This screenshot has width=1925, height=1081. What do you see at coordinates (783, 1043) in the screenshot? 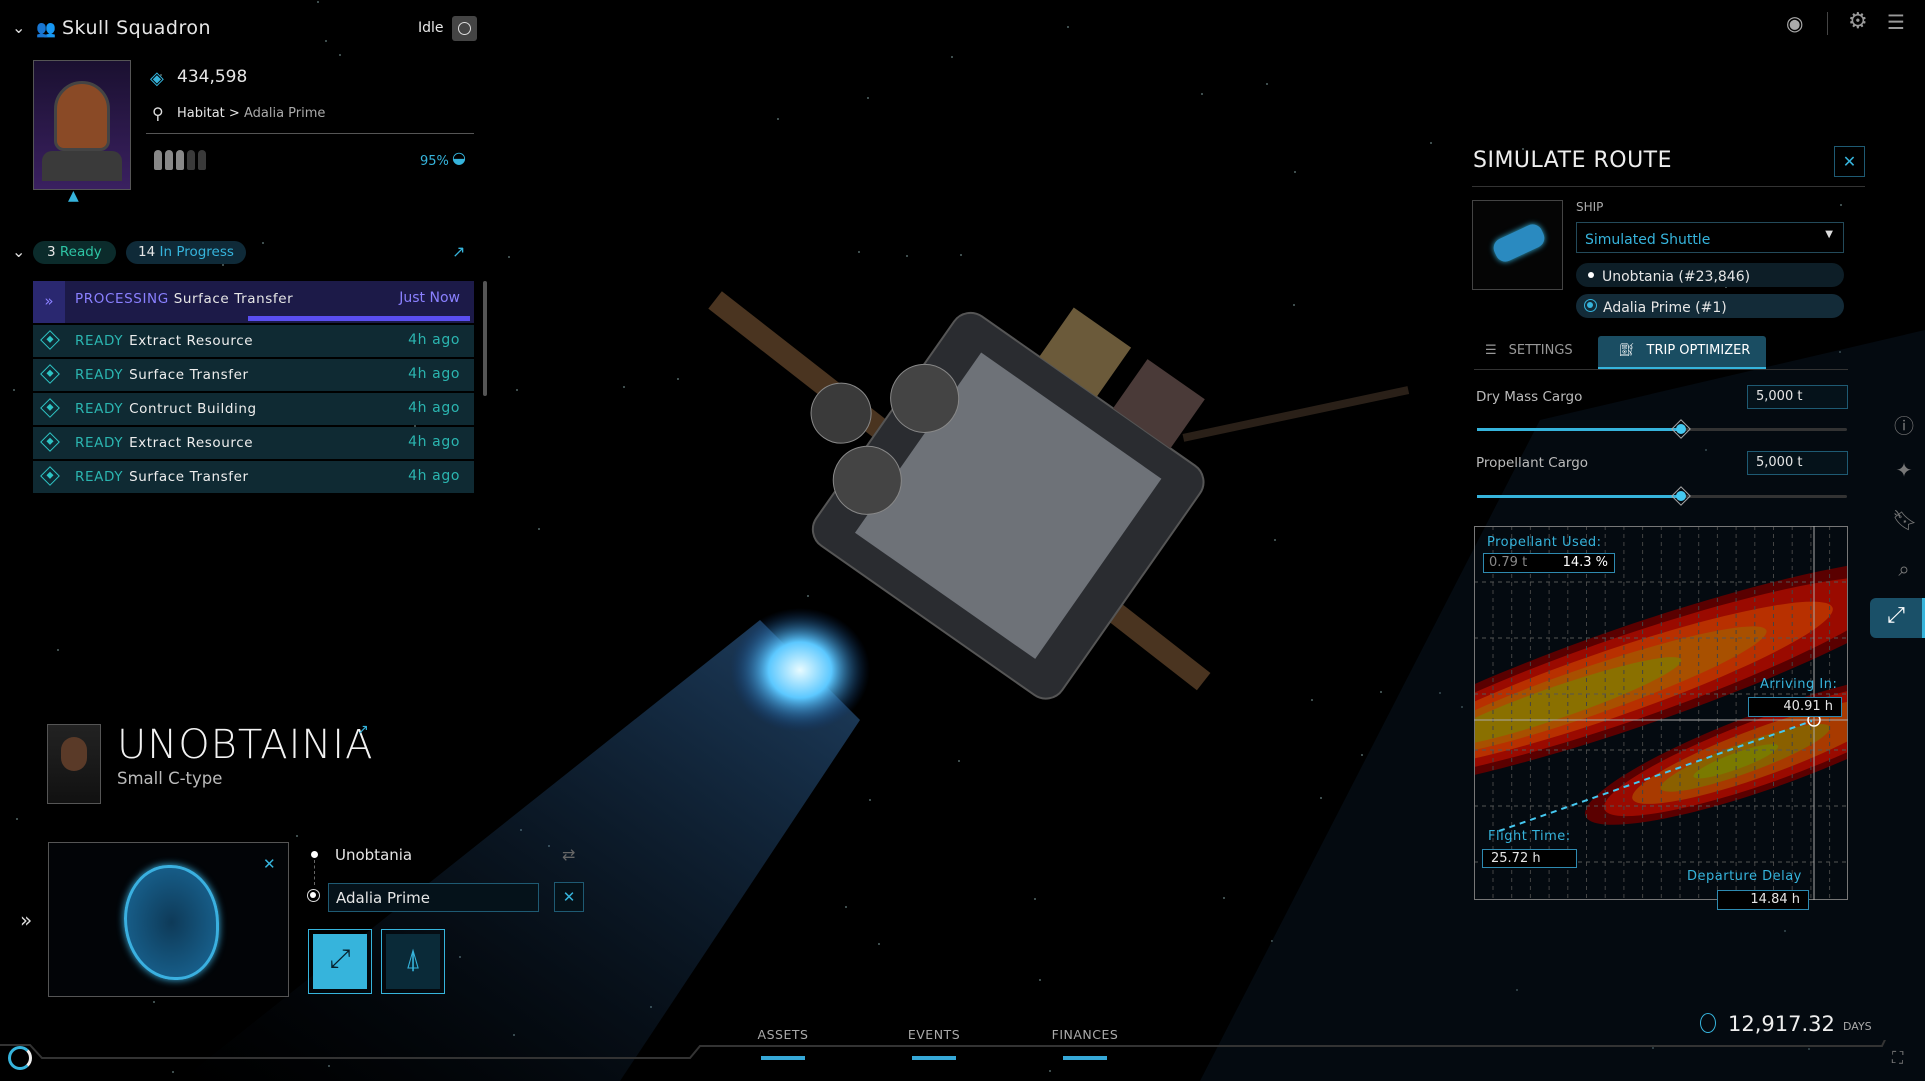
I see `tab-assets: ASSETS` at bounding box center [783, 1043].